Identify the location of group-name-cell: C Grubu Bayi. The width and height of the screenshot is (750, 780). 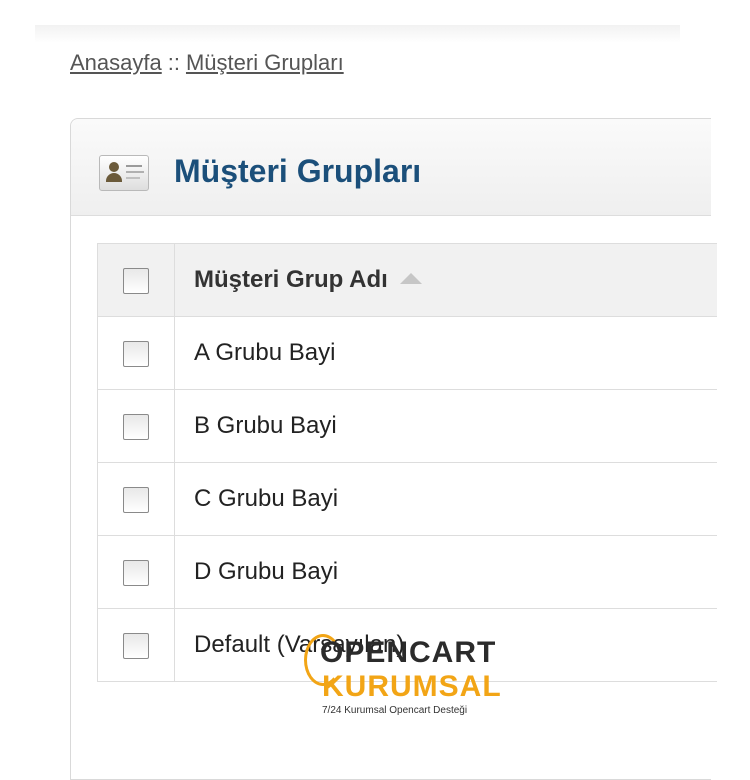
(445, 499).